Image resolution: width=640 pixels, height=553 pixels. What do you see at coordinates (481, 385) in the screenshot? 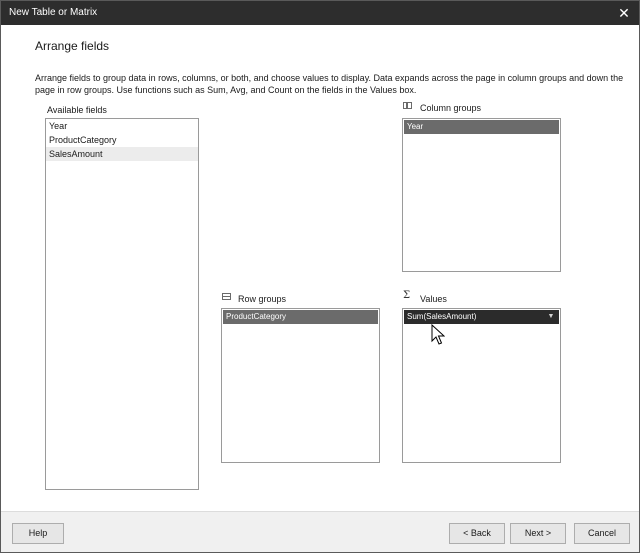
I see `values-list: Sum(SalesAmount) ▼` at bounding box center [481, 385].